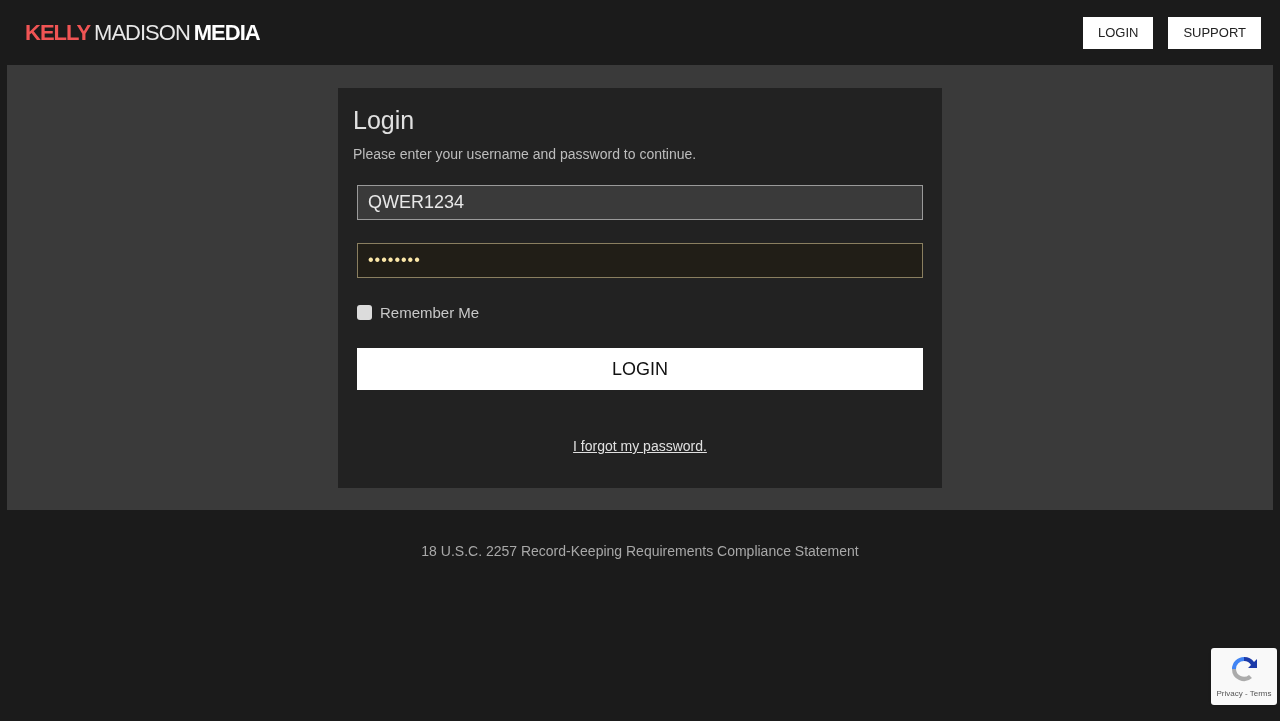  What do you see at coordinates (640, 551) in the screenshot?
I see `compliance-link: 18 U.S.C. 2257 Record-Keeping Requirements Compliance Statement` at bounding box center [640, 551].